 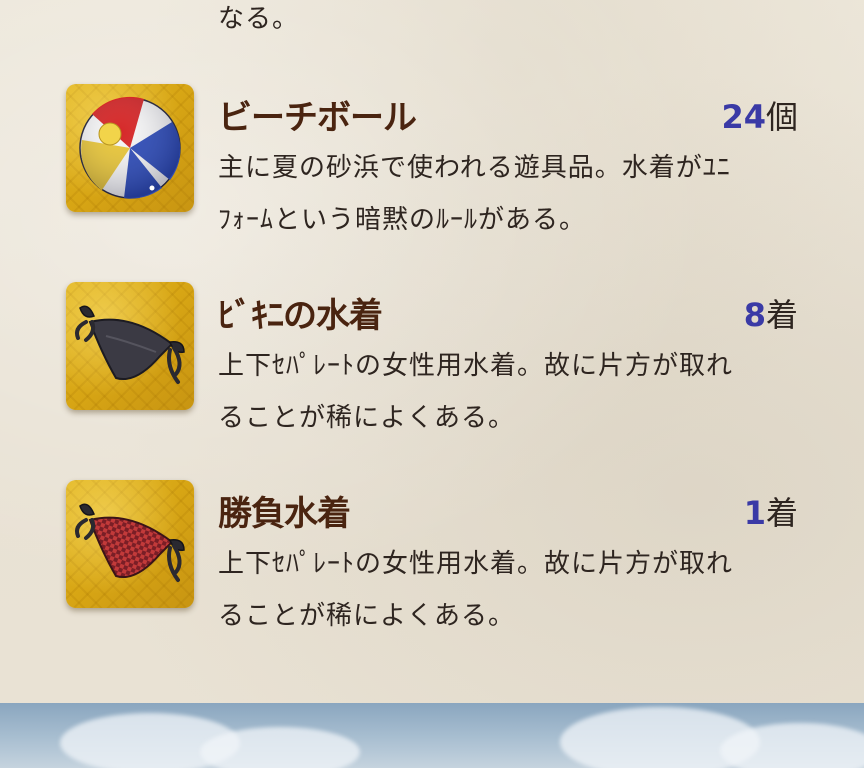 I want to click on item-count: 8着, so click(x=771, y=313).